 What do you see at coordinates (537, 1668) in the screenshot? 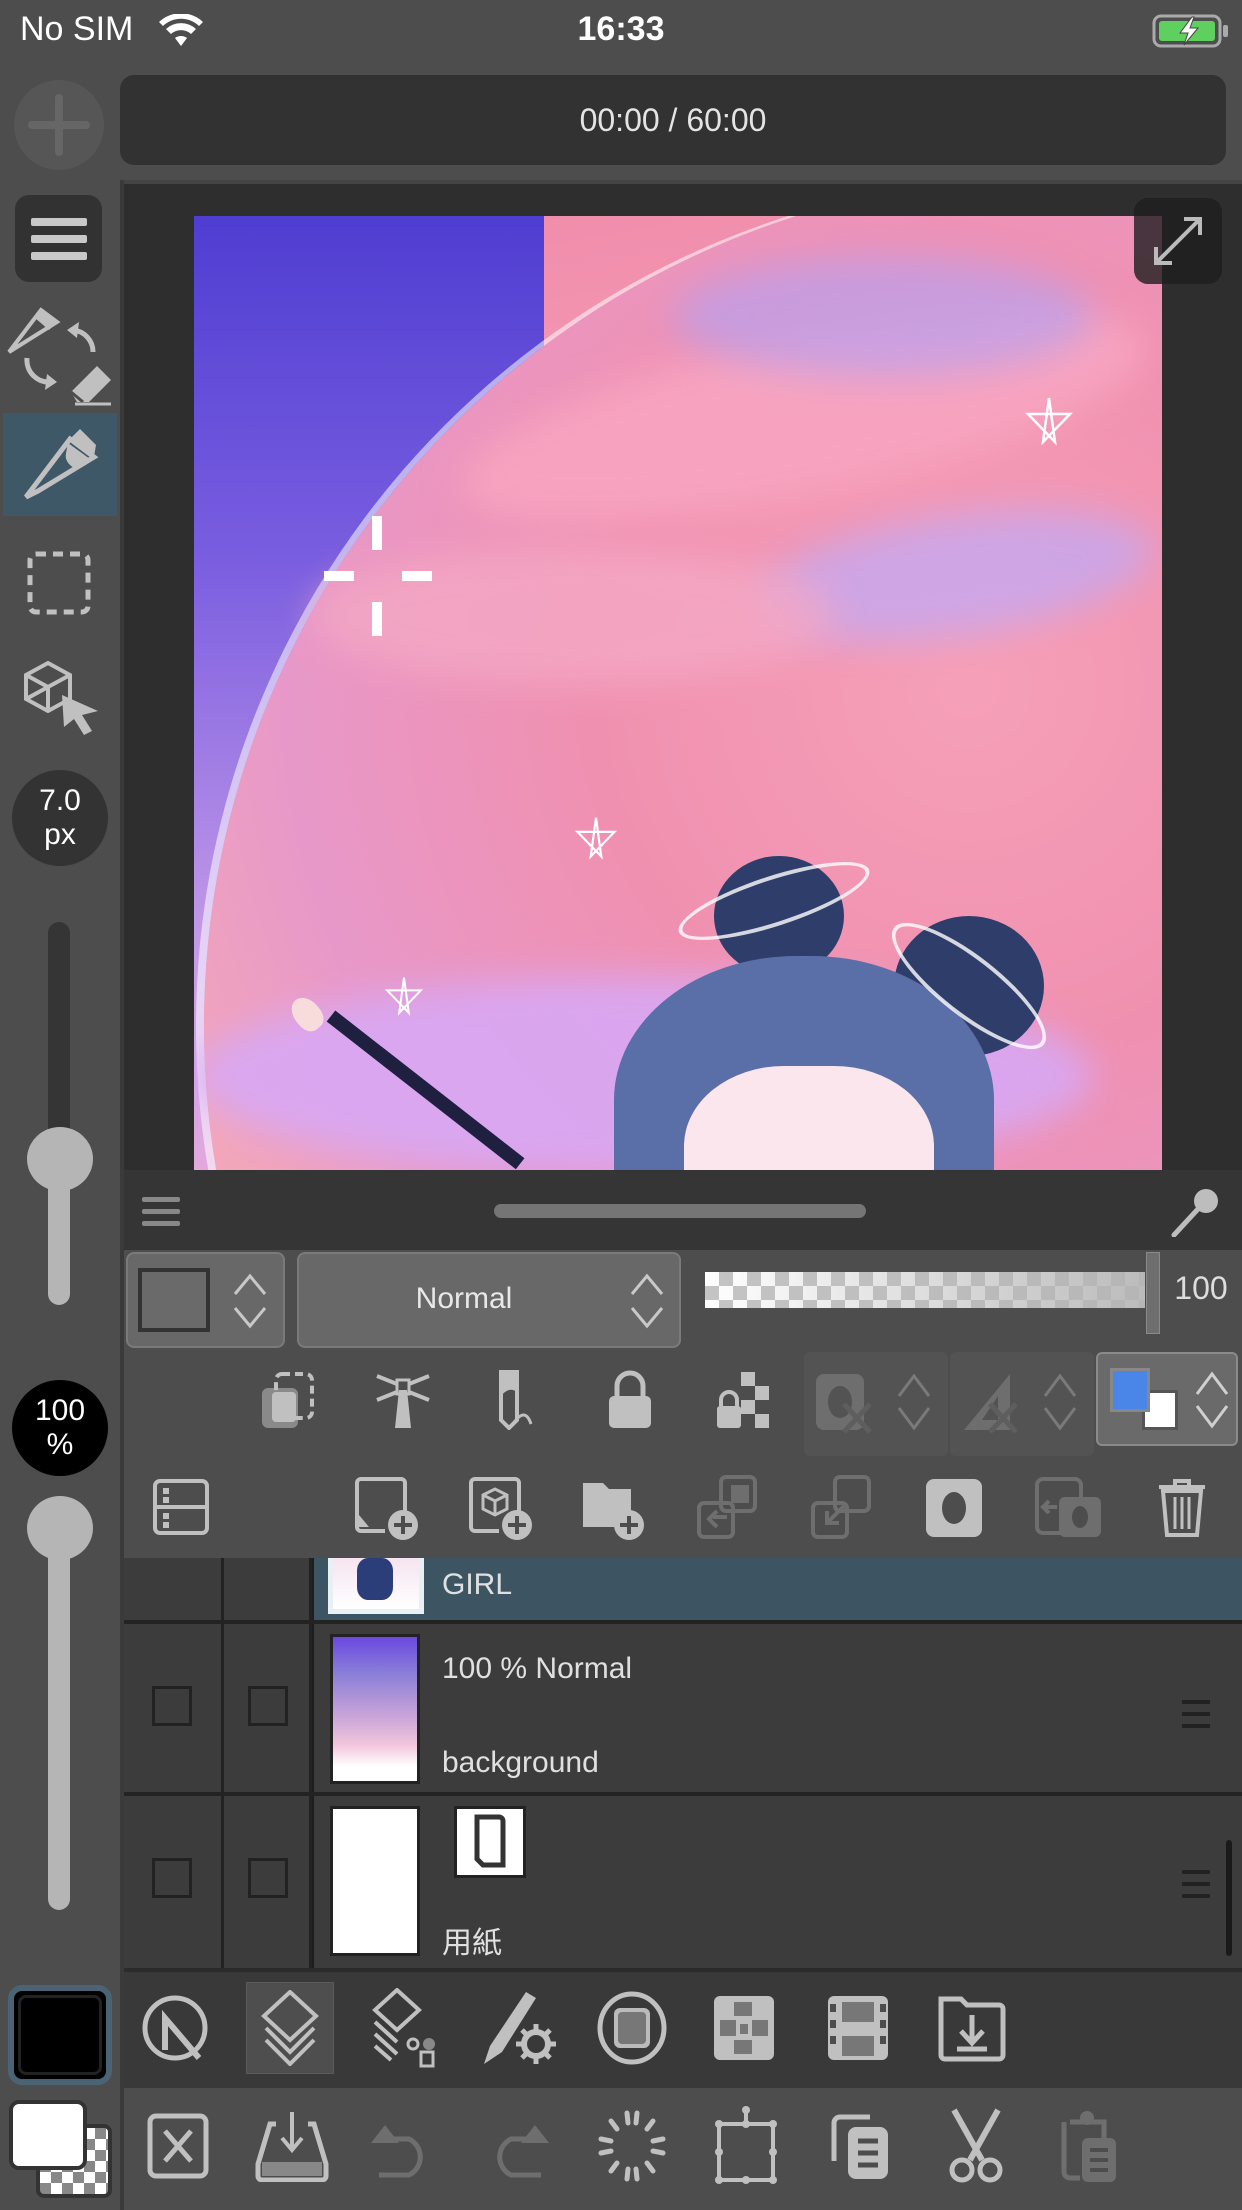
I see `layer-info: 100 % Normal` at bounding box center [537, 1668].